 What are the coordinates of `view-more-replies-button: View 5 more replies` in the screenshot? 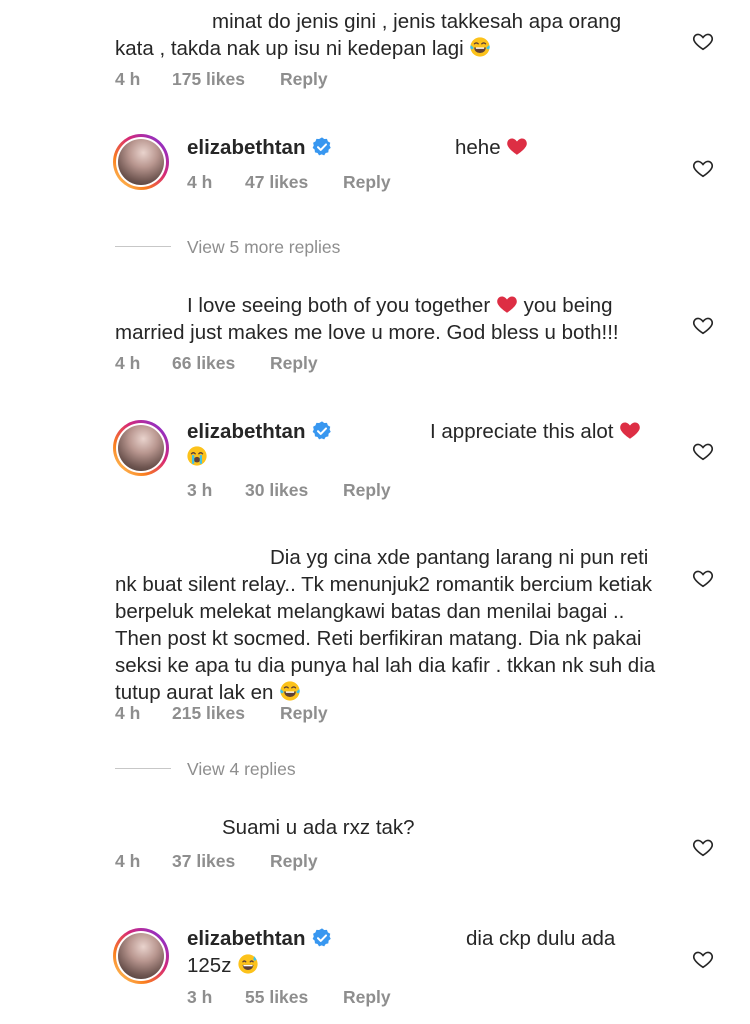 It's located at (263, 247).